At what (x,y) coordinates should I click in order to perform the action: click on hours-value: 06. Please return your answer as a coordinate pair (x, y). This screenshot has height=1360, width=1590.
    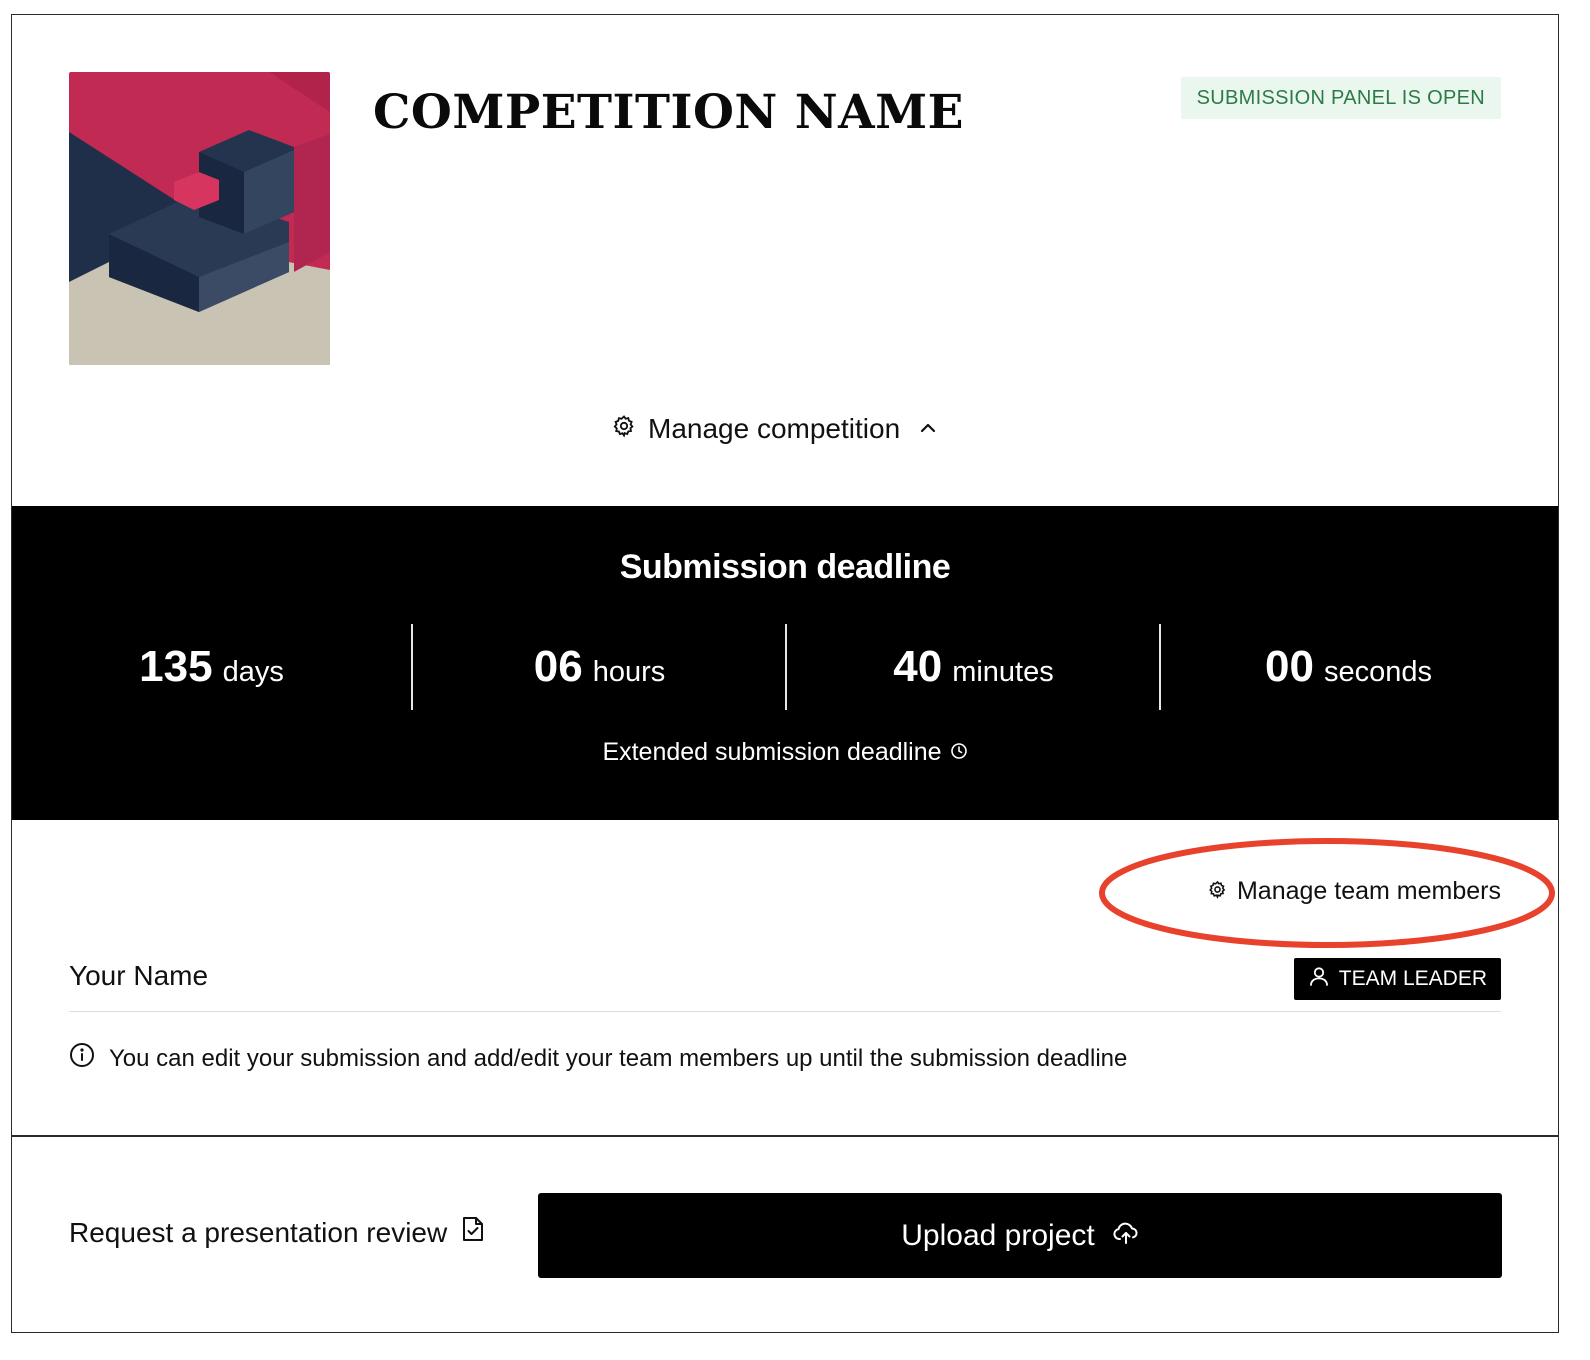
    Looking at the image, I should click on (558, 666).